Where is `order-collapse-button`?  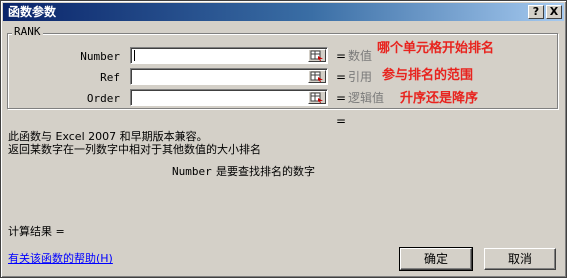 order-collapse-button is located at coordinates (317, 97).